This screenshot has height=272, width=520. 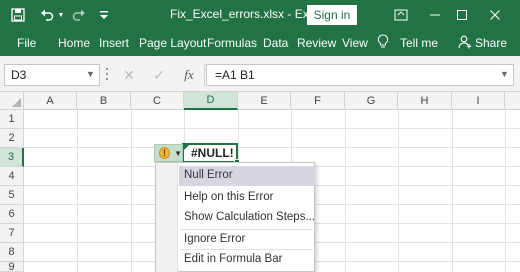 What do you see at coordinates (12, 214) in the screenshot?
I see `row-header-6: 6` at bounding box center [12, 214].